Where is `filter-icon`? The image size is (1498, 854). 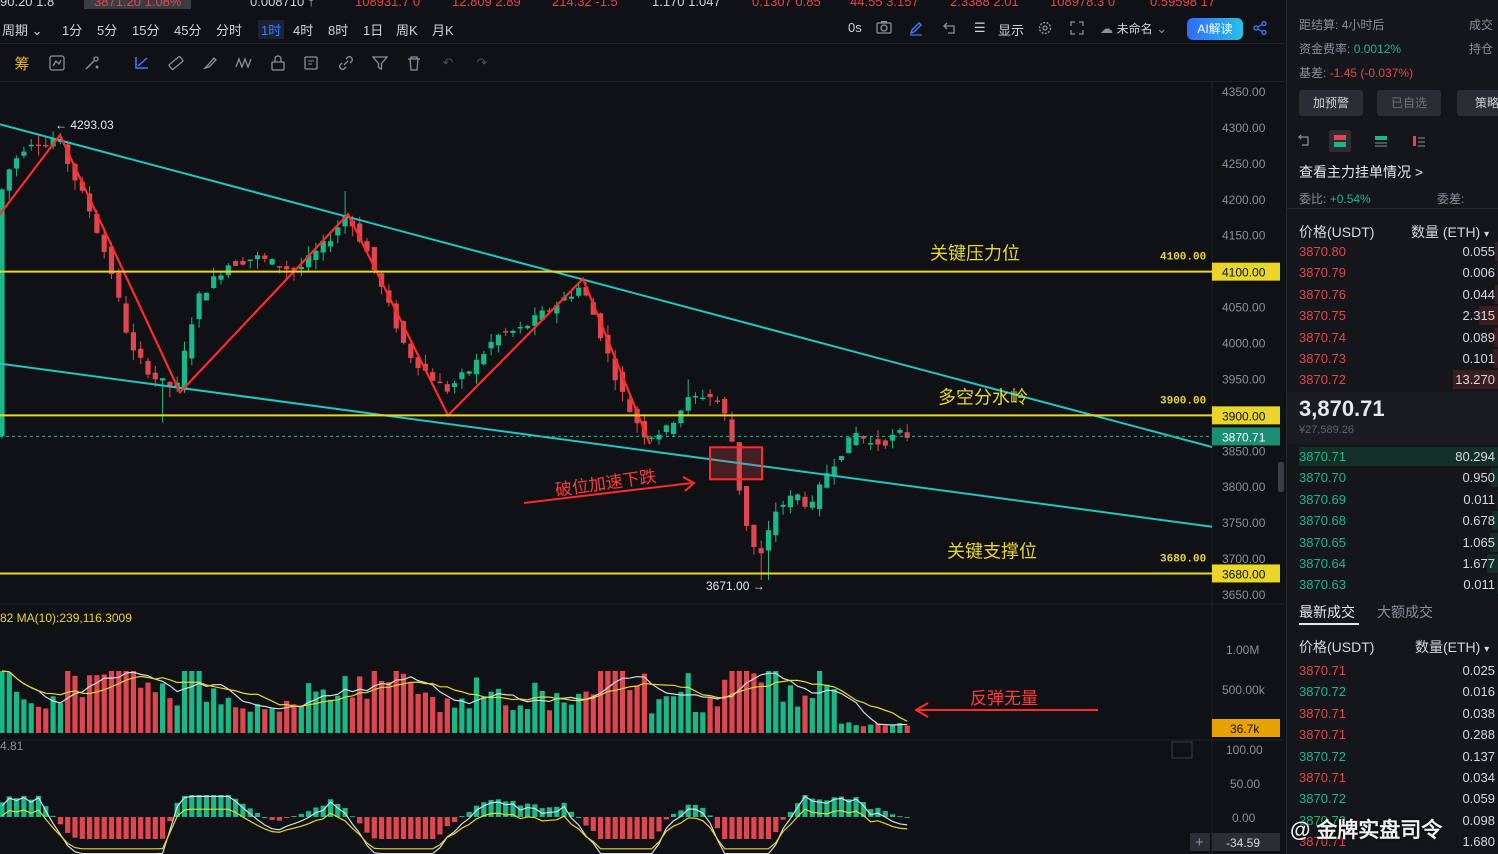
filter-icon is located at coordinates (380, 63).